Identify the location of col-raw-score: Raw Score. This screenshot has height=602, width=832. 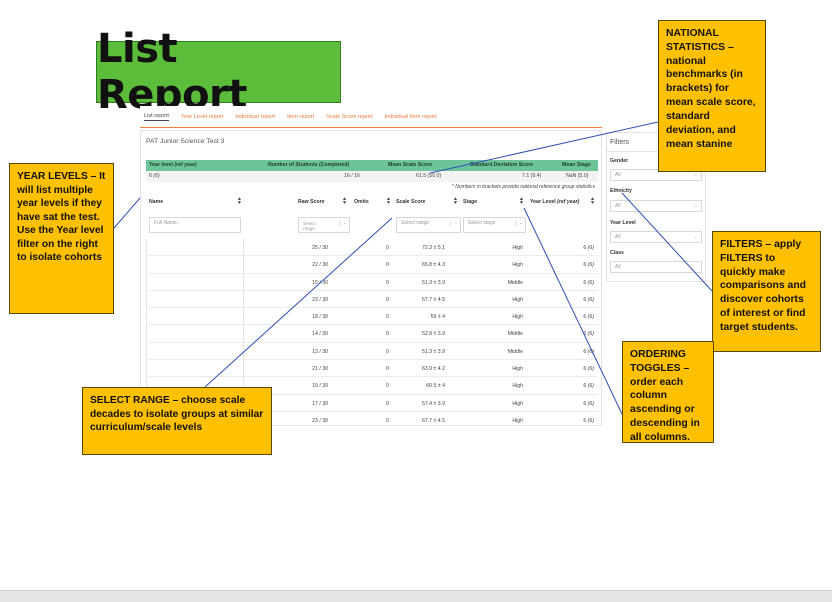
(311, 202).